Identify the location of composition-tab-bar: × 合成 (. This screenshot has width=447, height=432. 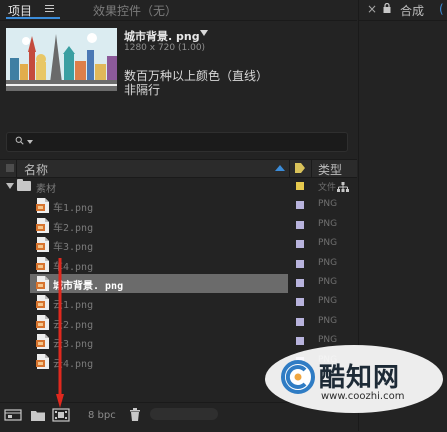
(403, 10).